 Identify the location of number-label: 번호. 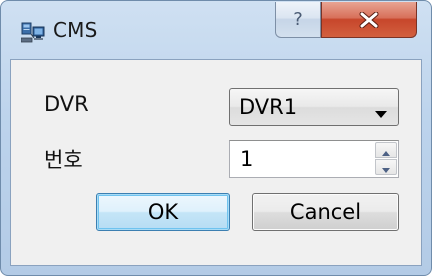
(63, 160).